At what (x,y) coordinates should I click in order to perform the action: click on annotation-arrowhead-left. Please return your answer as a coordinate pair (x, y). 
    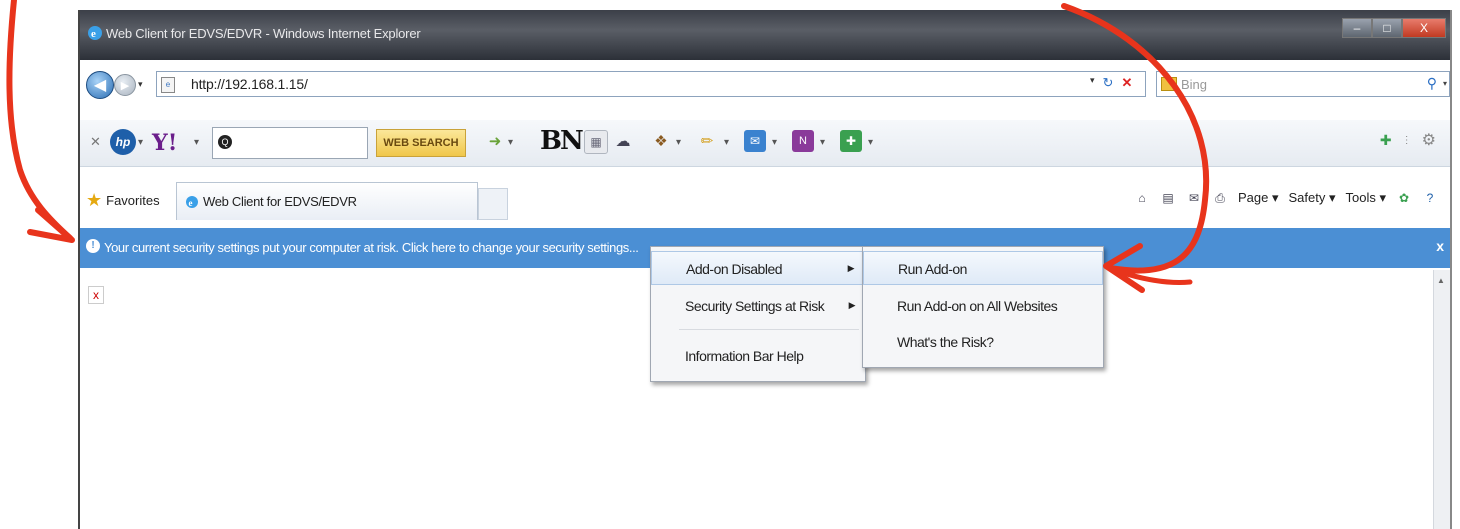
    Looking at the image, I should click on (51, 225).